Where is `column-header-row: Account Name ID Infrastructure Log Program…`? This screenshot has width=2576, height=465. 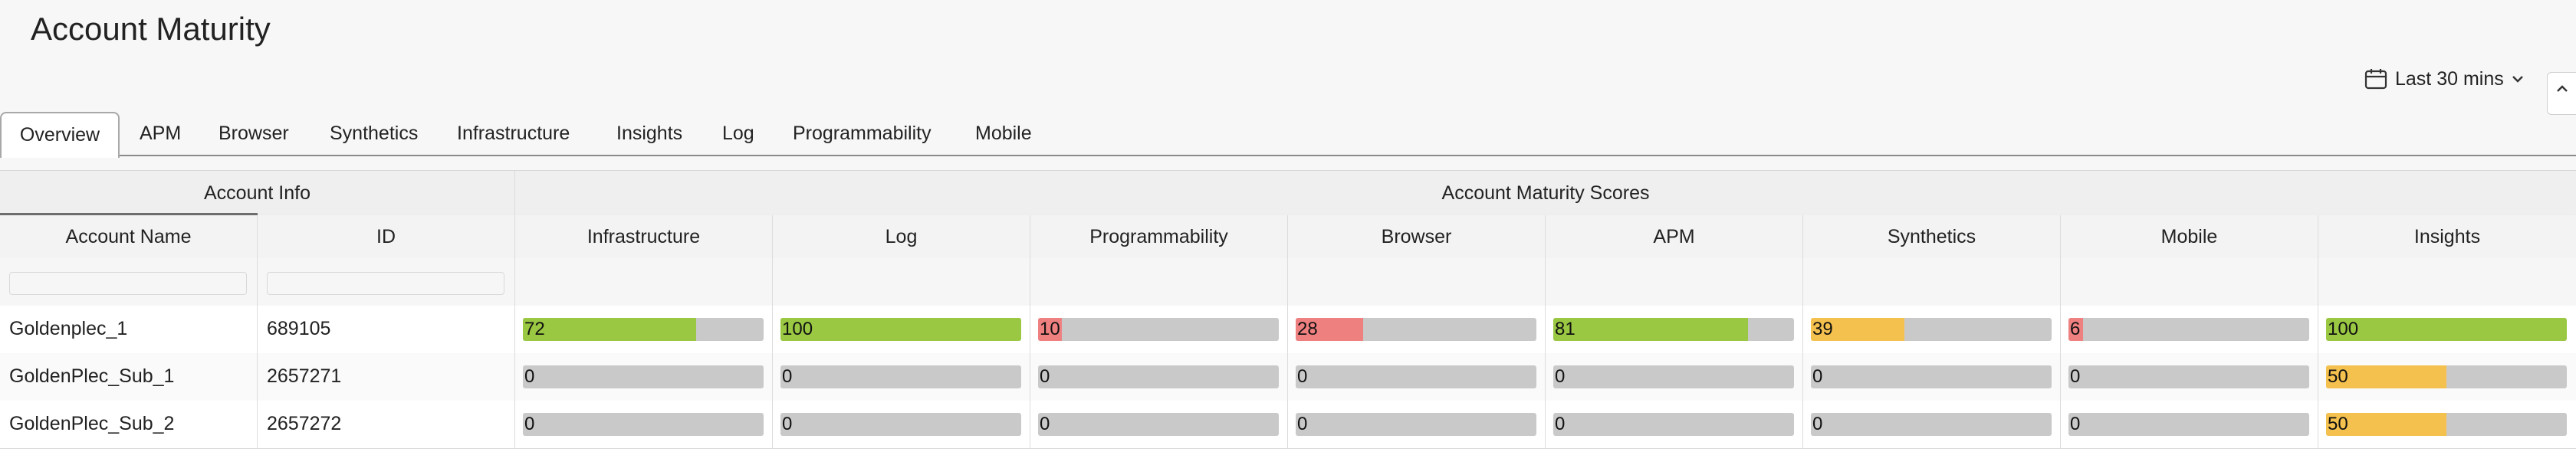 column-header-row: Account Name ID Infrastructure Log Program… is located at coordinates (1288, 237).